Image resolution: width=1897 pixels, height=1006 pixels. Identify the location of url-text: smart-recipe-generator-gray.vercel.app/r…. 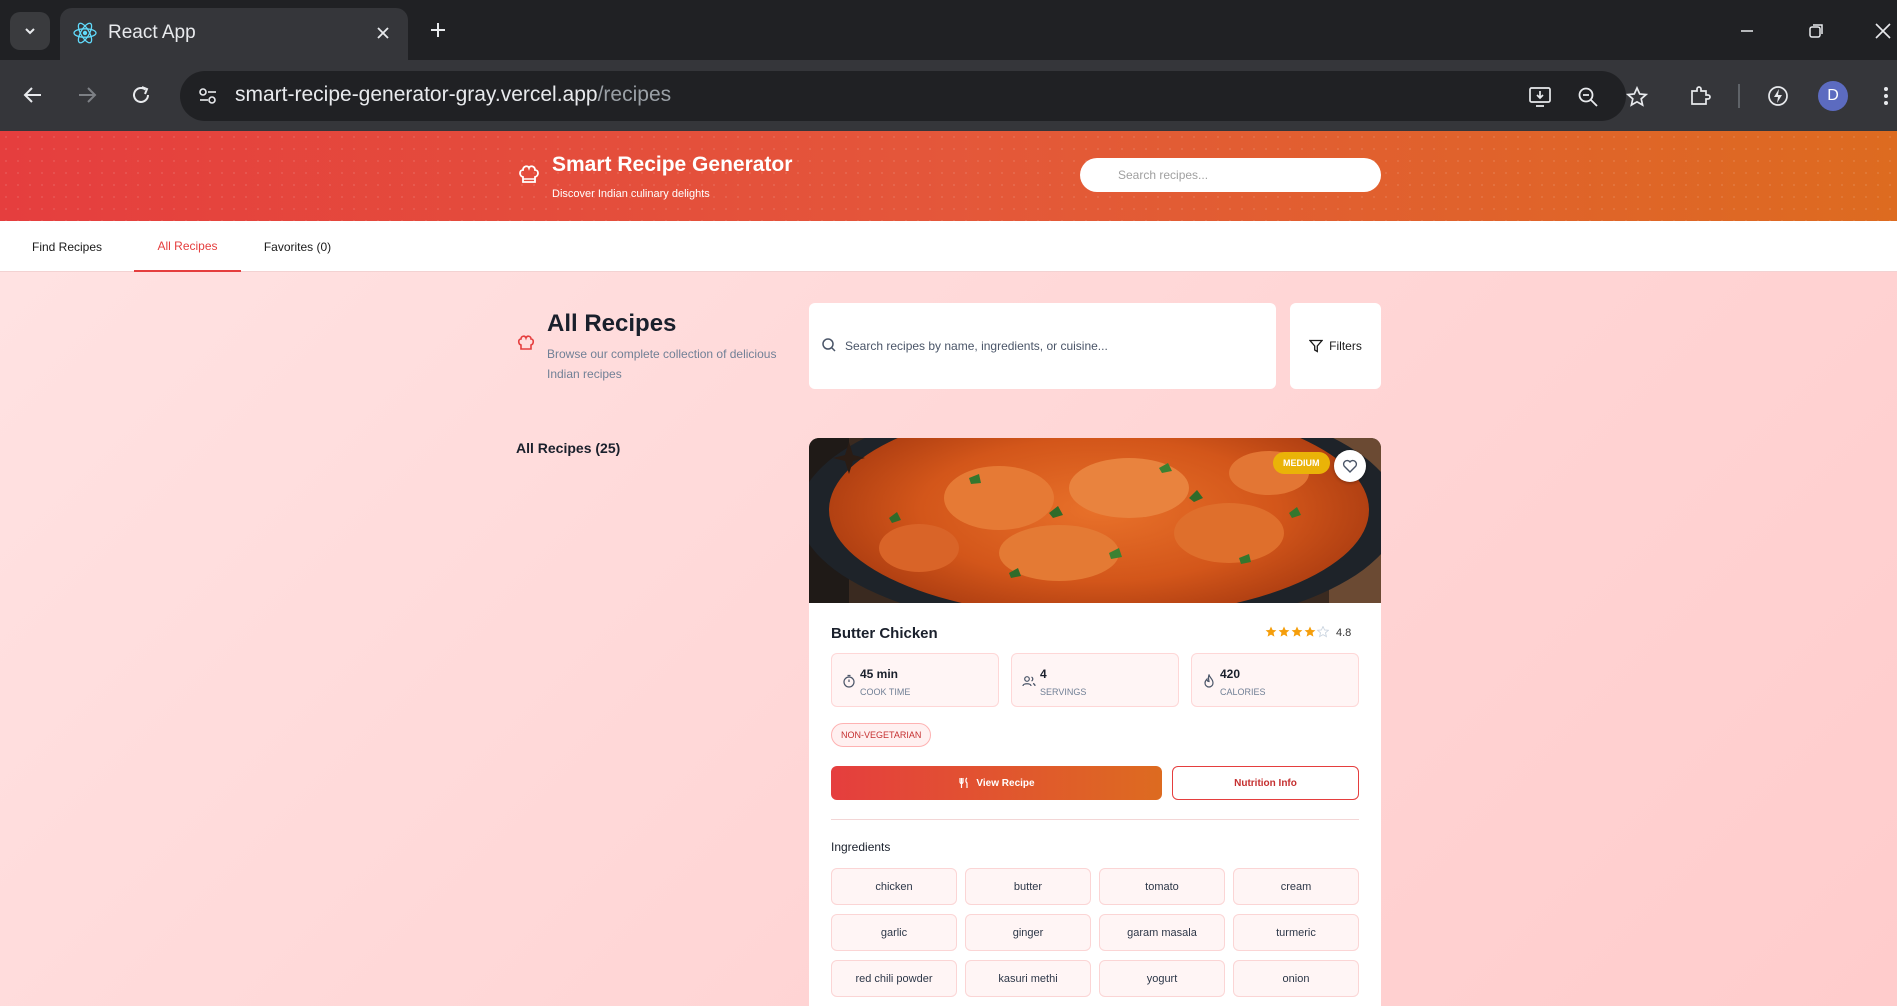
(453, 95).